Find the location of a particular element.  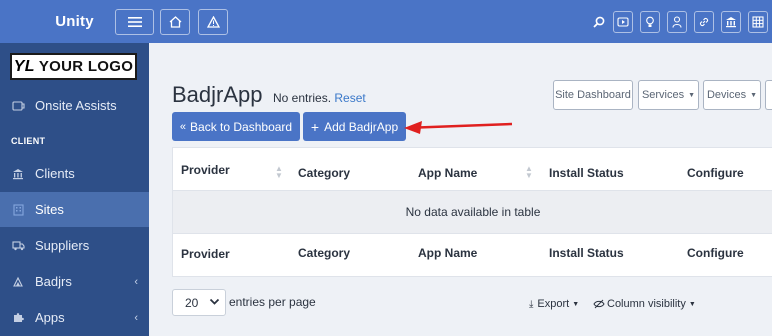

user-button is located at coordinates (677, 22).